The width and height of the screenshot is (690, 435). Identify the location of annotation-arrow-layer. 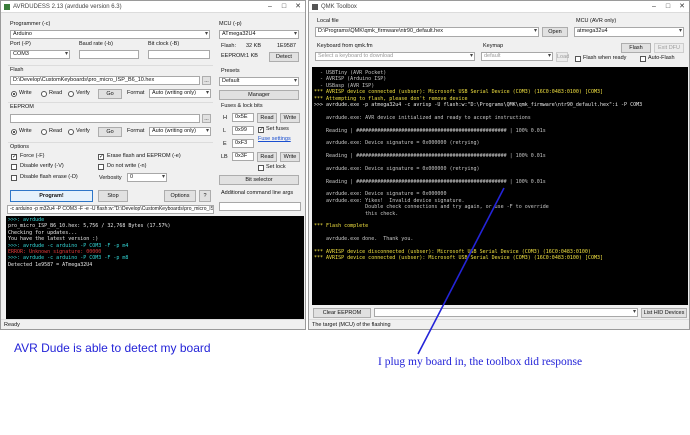
(461, 271).